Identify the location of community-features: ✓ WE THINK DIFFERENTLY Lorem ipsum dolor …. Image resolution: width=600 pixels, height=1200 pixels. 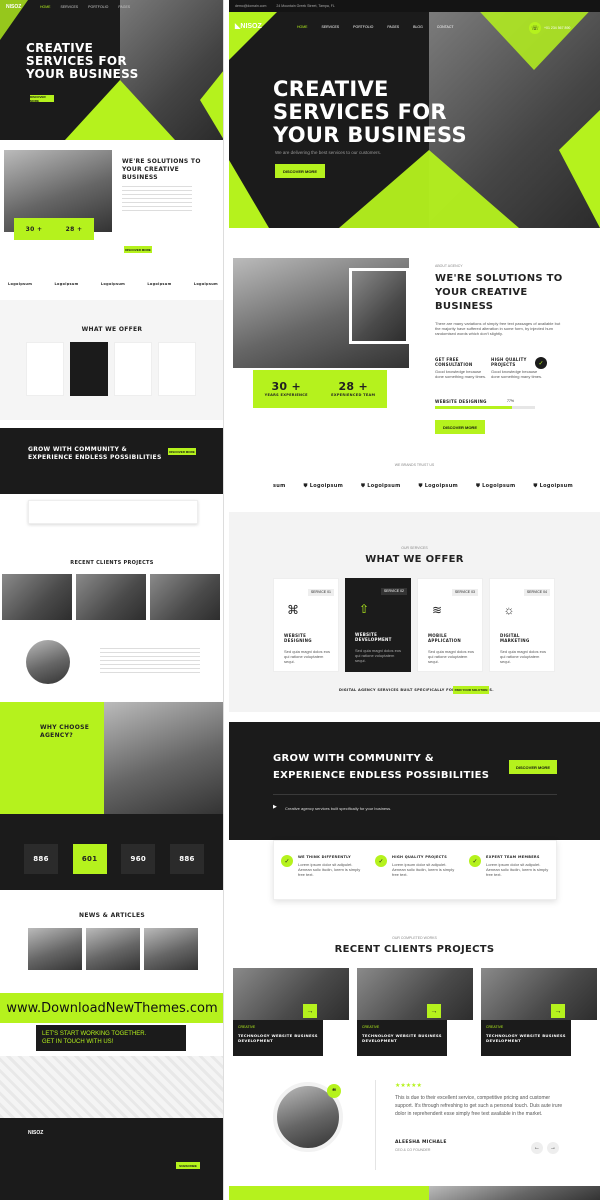
(415, 870).